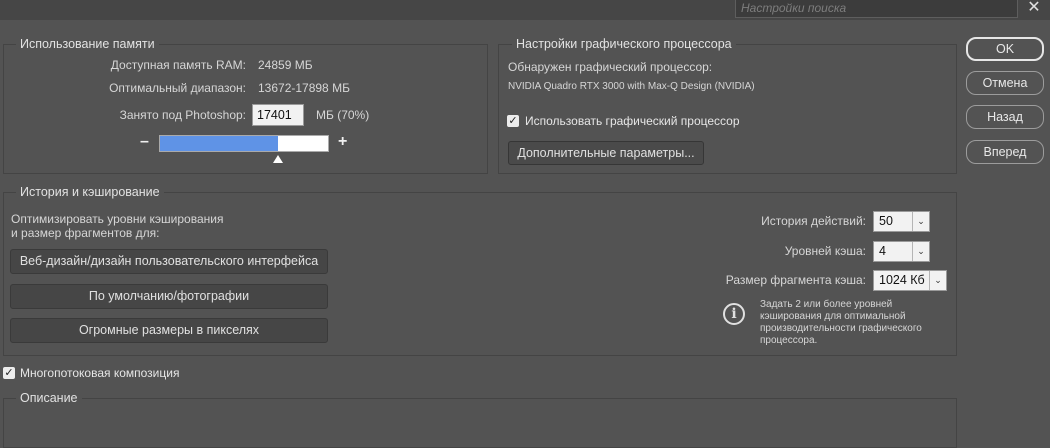 The width and height of the screenshot is (1050, 448). I want to click on next-button: Вперед, so click(1005, 152).